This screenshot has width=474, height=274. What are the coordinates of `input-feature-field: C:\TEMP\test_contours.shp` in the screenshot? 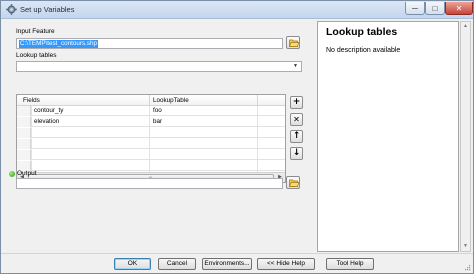 It's located at (149, 43).